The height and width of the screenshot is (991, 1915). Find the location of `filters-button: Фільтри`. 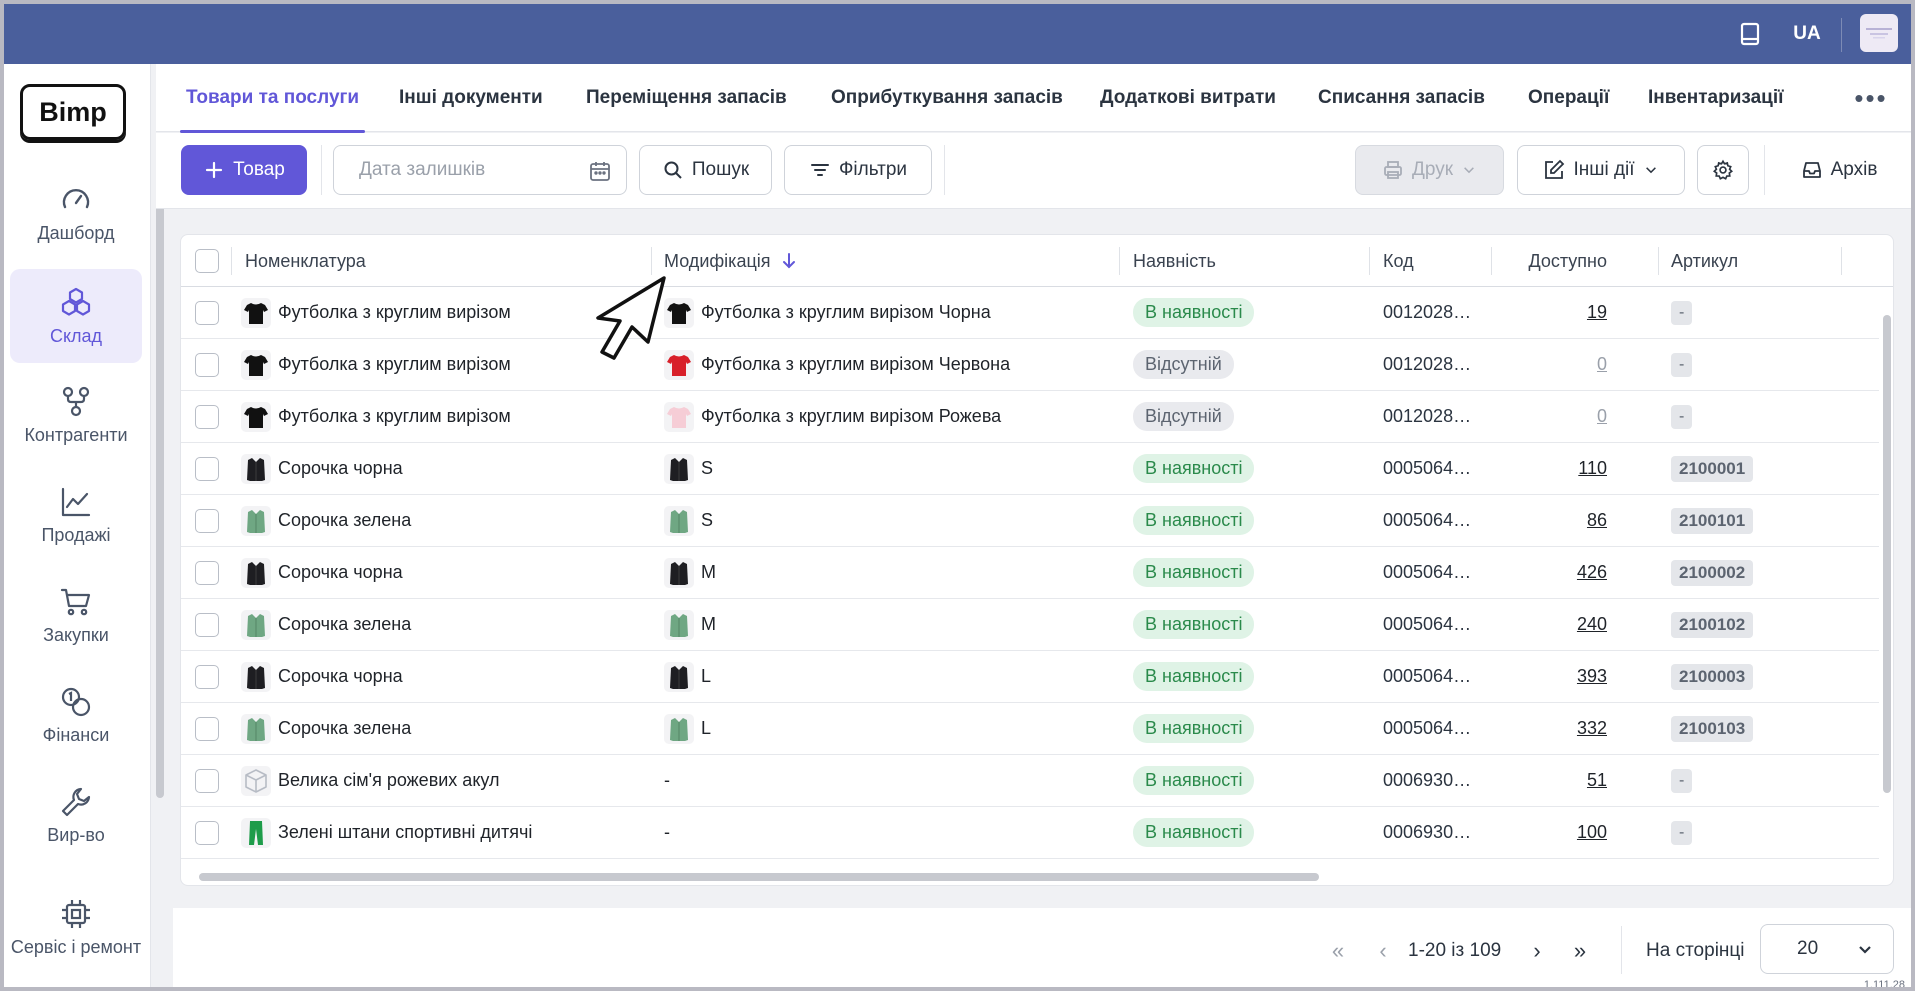

filters-button: Фільтри is located at coordinates (858, 170).